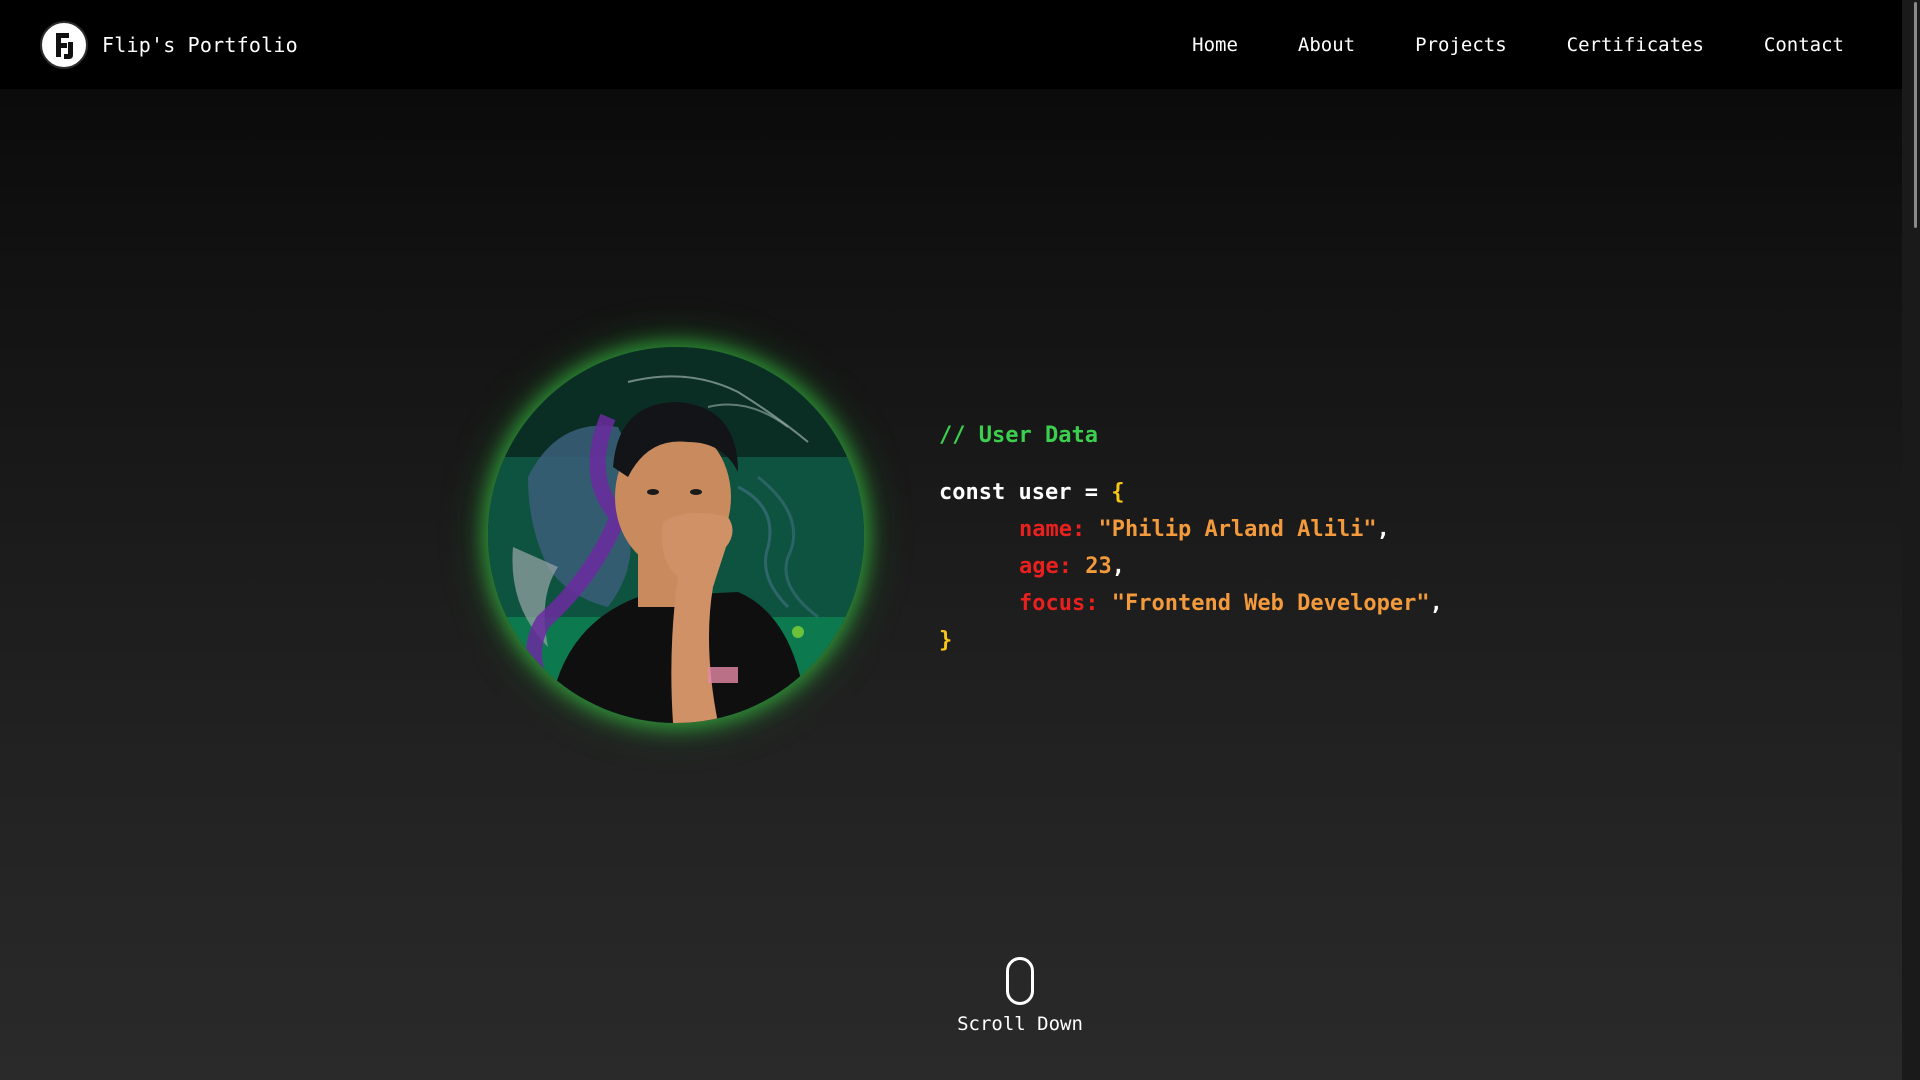 Image resolution: width=1920 pixels, height=1080 pixels. Describe the element at coordinates (1191, 640) in the screenshot. I see `code-close-line: }` at that location.